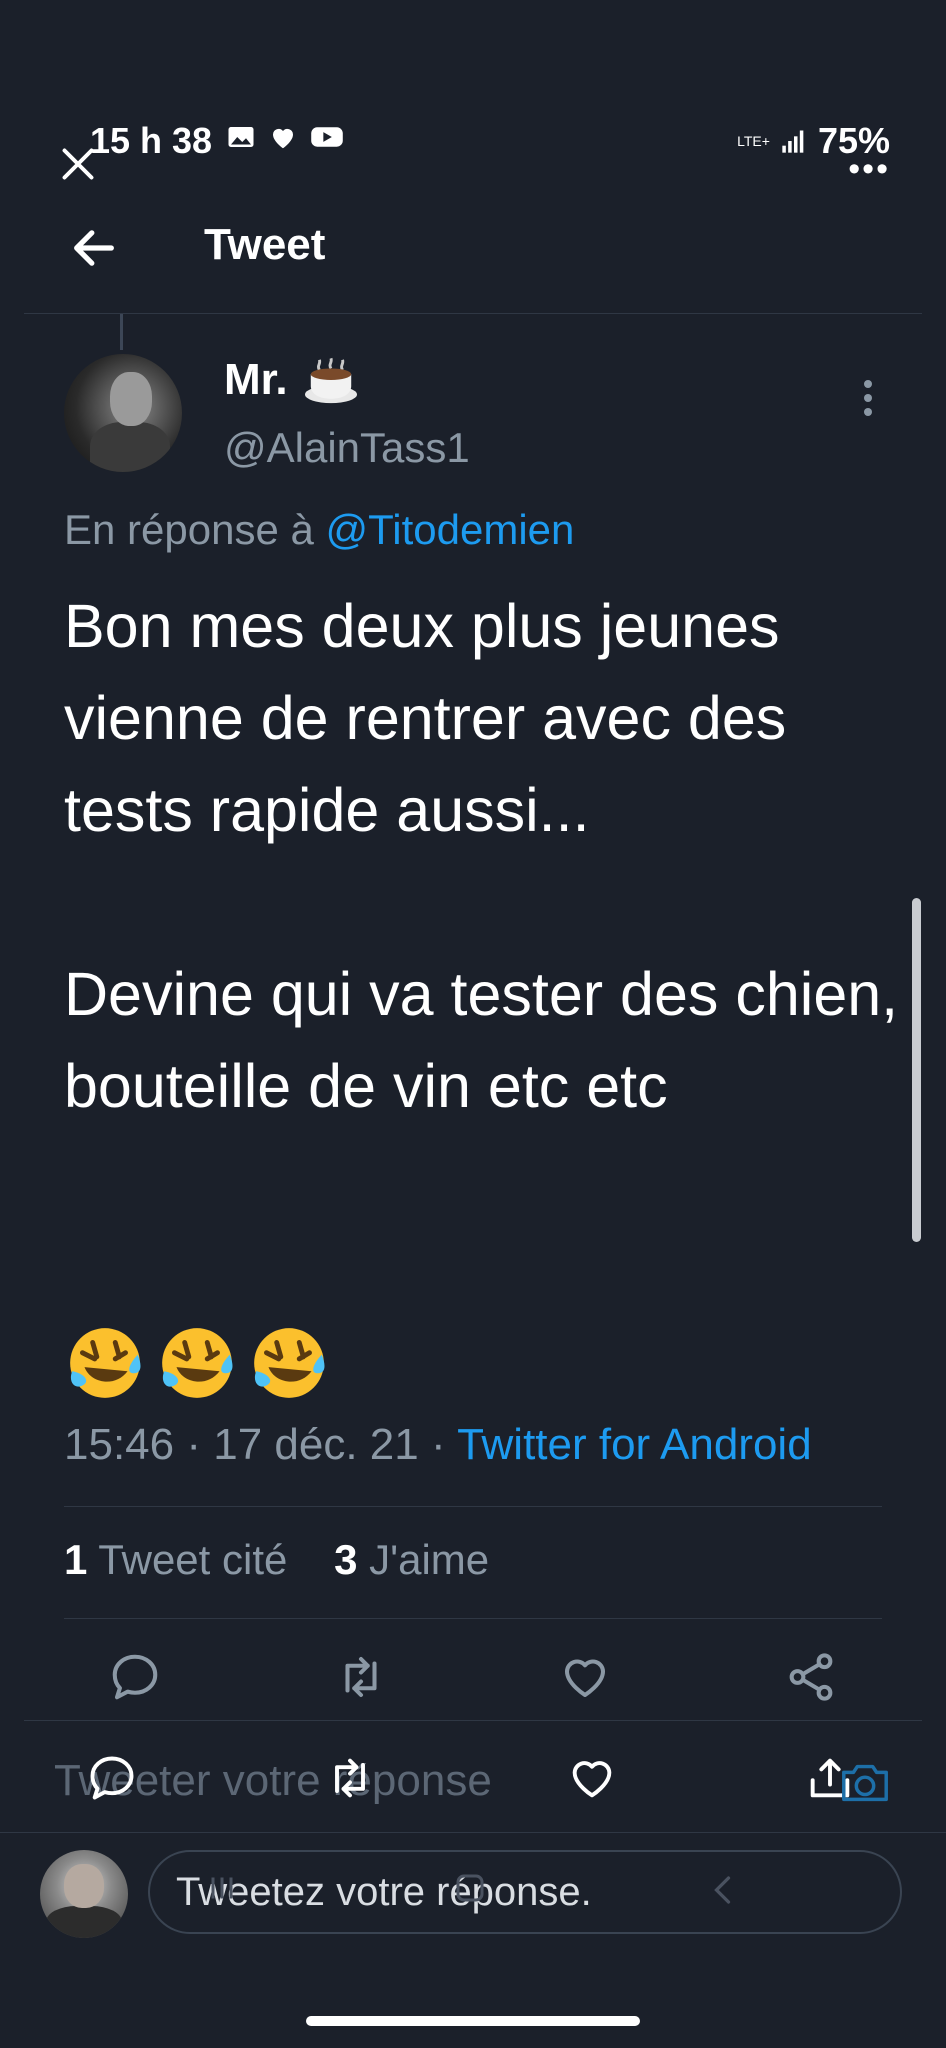  I want to click on likes-stat: 3 J'aime, so click(411, 1559).